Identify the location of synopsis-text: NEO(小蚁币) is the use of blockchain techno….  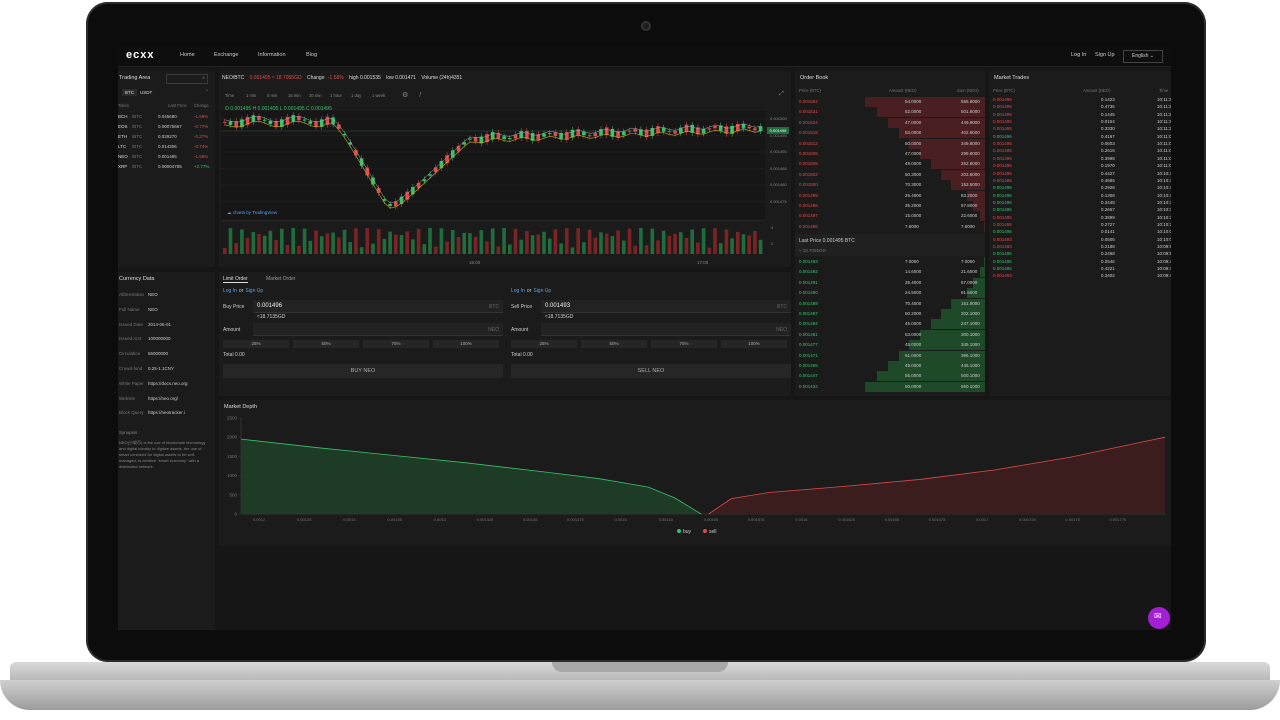
(162, 454).